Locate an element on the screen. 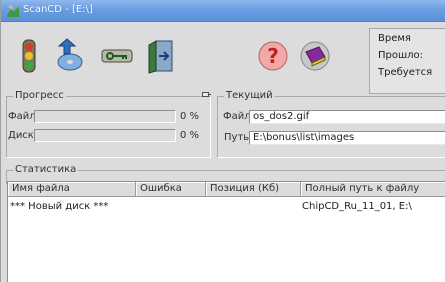  file-progress-percent: 0 % is located at coordinates (190, 116).